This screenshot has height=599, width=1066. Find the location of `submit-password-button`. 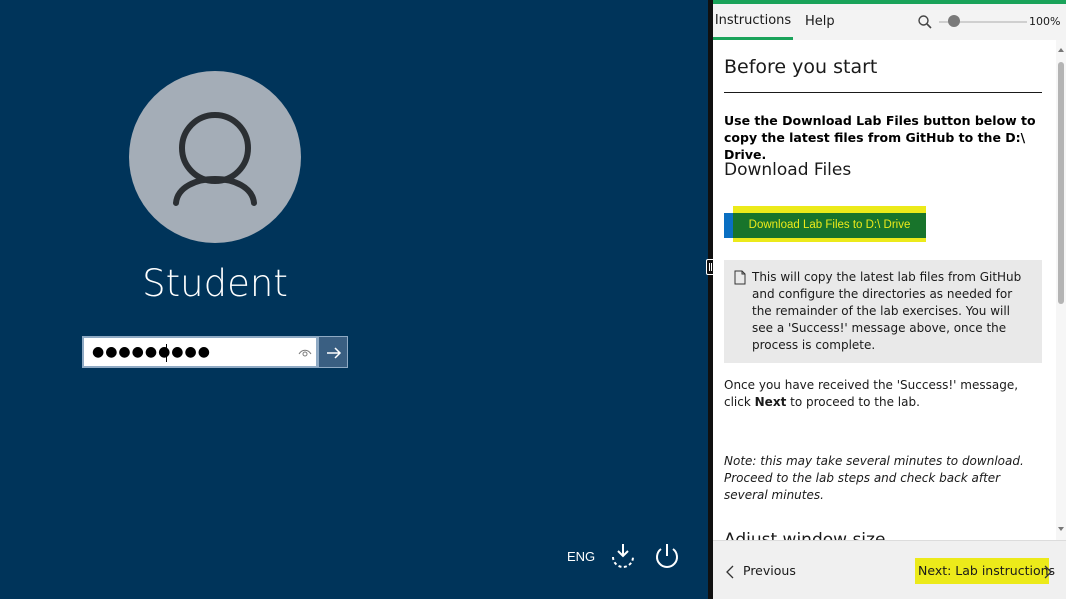

submit-password-button is located at coordinates (333, 352).